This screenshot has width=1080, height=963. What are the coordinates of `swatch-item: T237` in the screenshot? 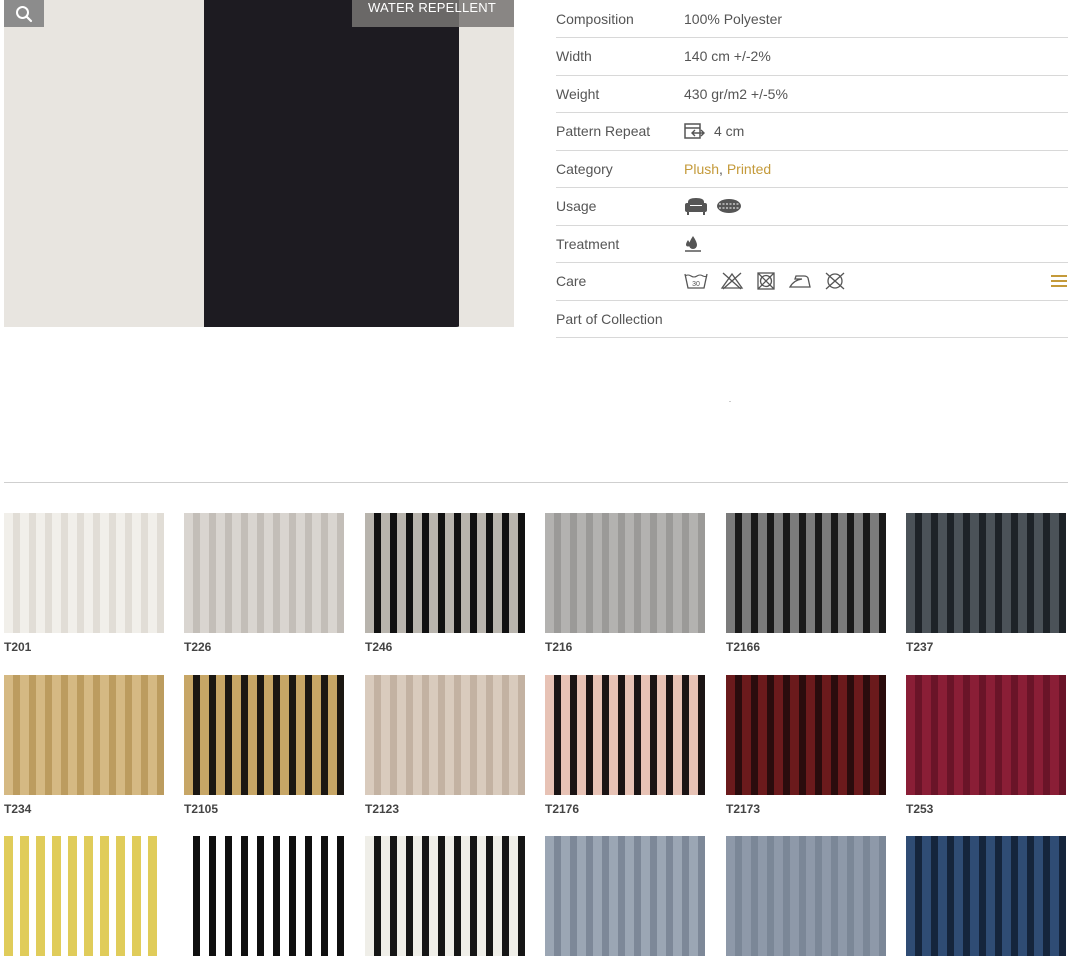 It's located at (986, 583).